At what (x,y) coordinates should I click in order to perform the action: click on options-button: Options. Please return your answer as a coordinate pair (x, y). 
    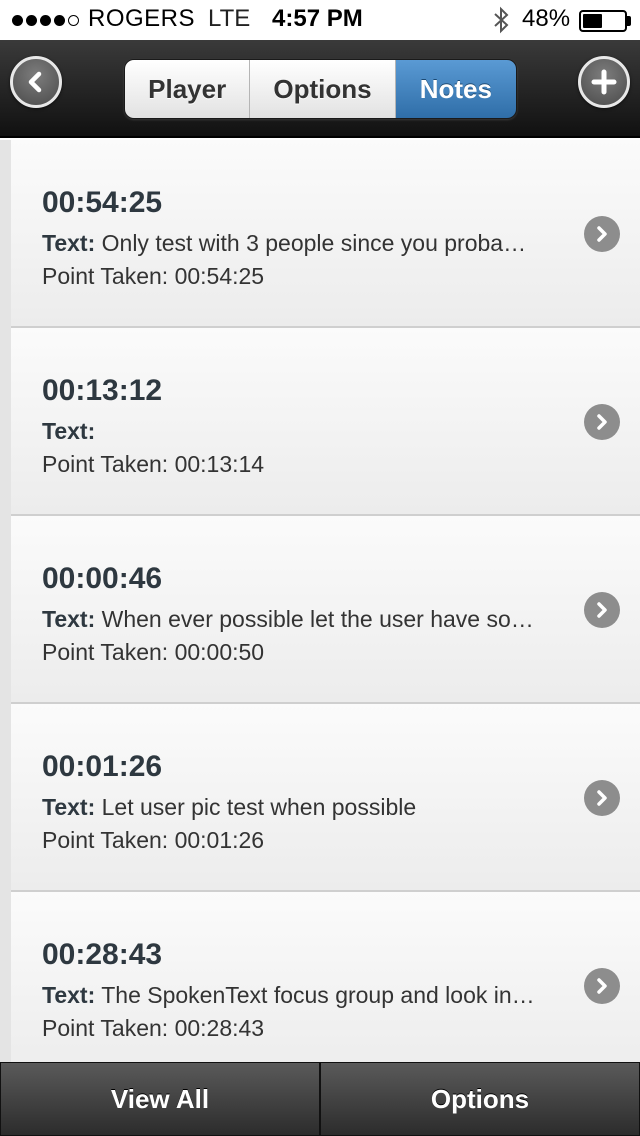
    Looking at the image, I should click on (480, 1099).